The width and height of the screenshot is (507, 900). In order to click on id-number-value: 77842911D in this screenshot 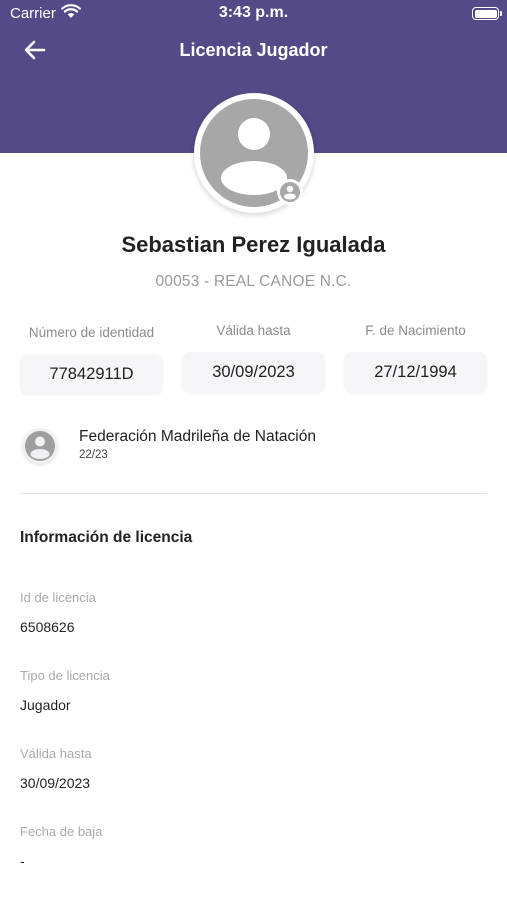, I will do `click(91, 374)`.